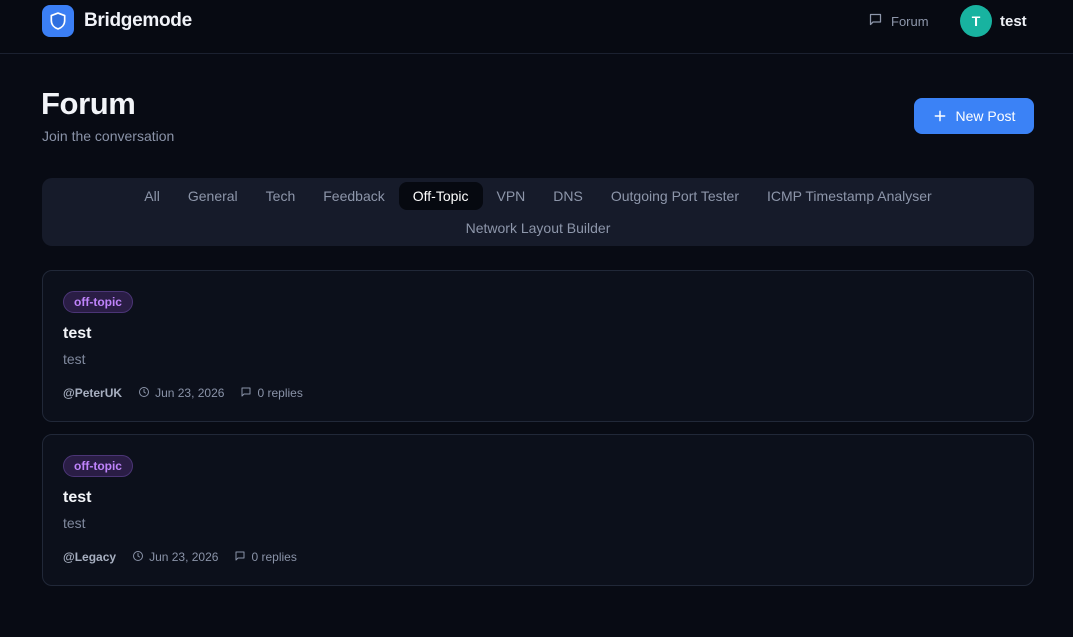  I want to click on brand-name: Bridgemode, so click(138, 20).